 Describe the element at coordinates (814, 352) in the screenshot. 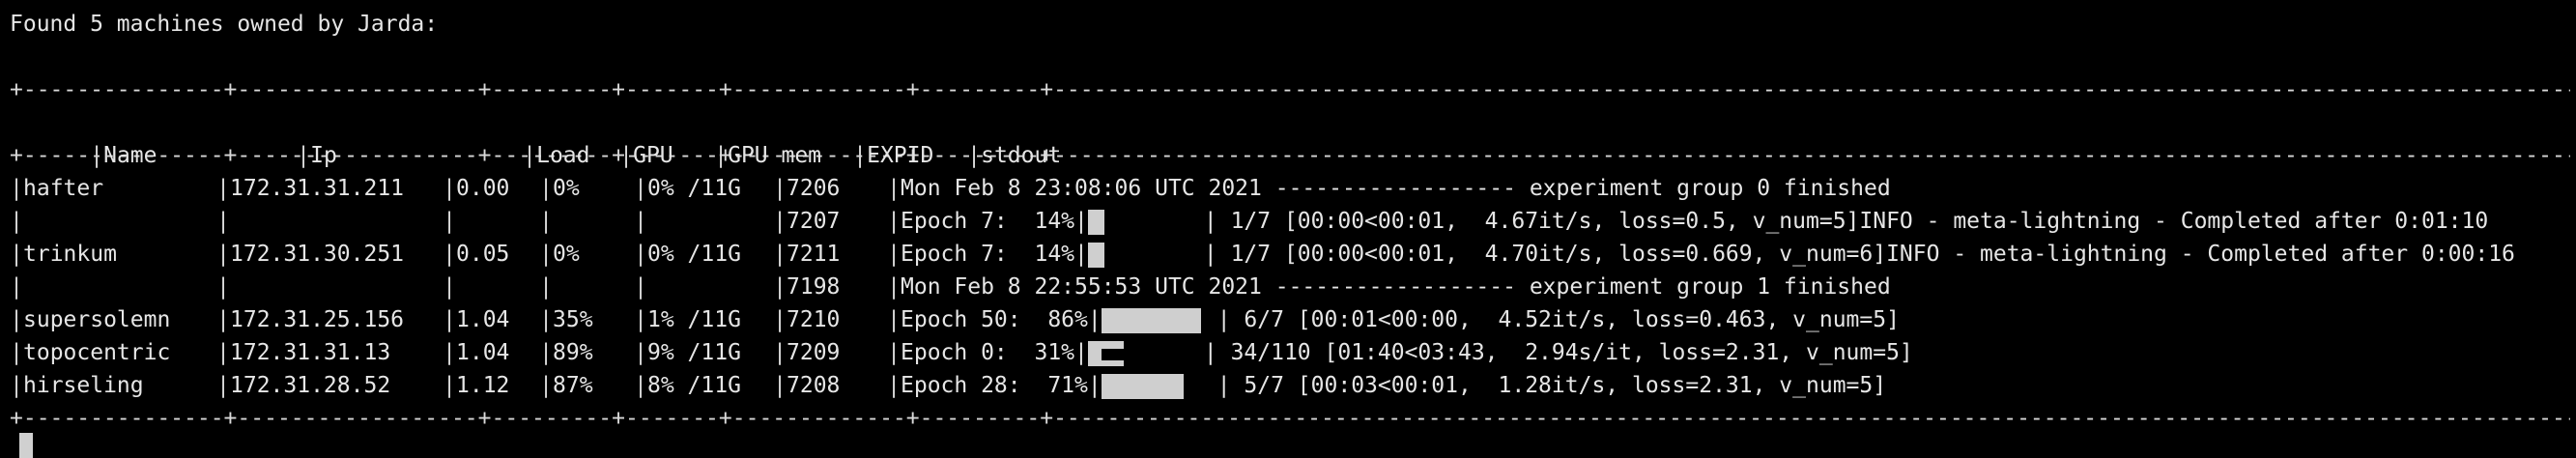

I see `experiment-id: 7209` at that location.